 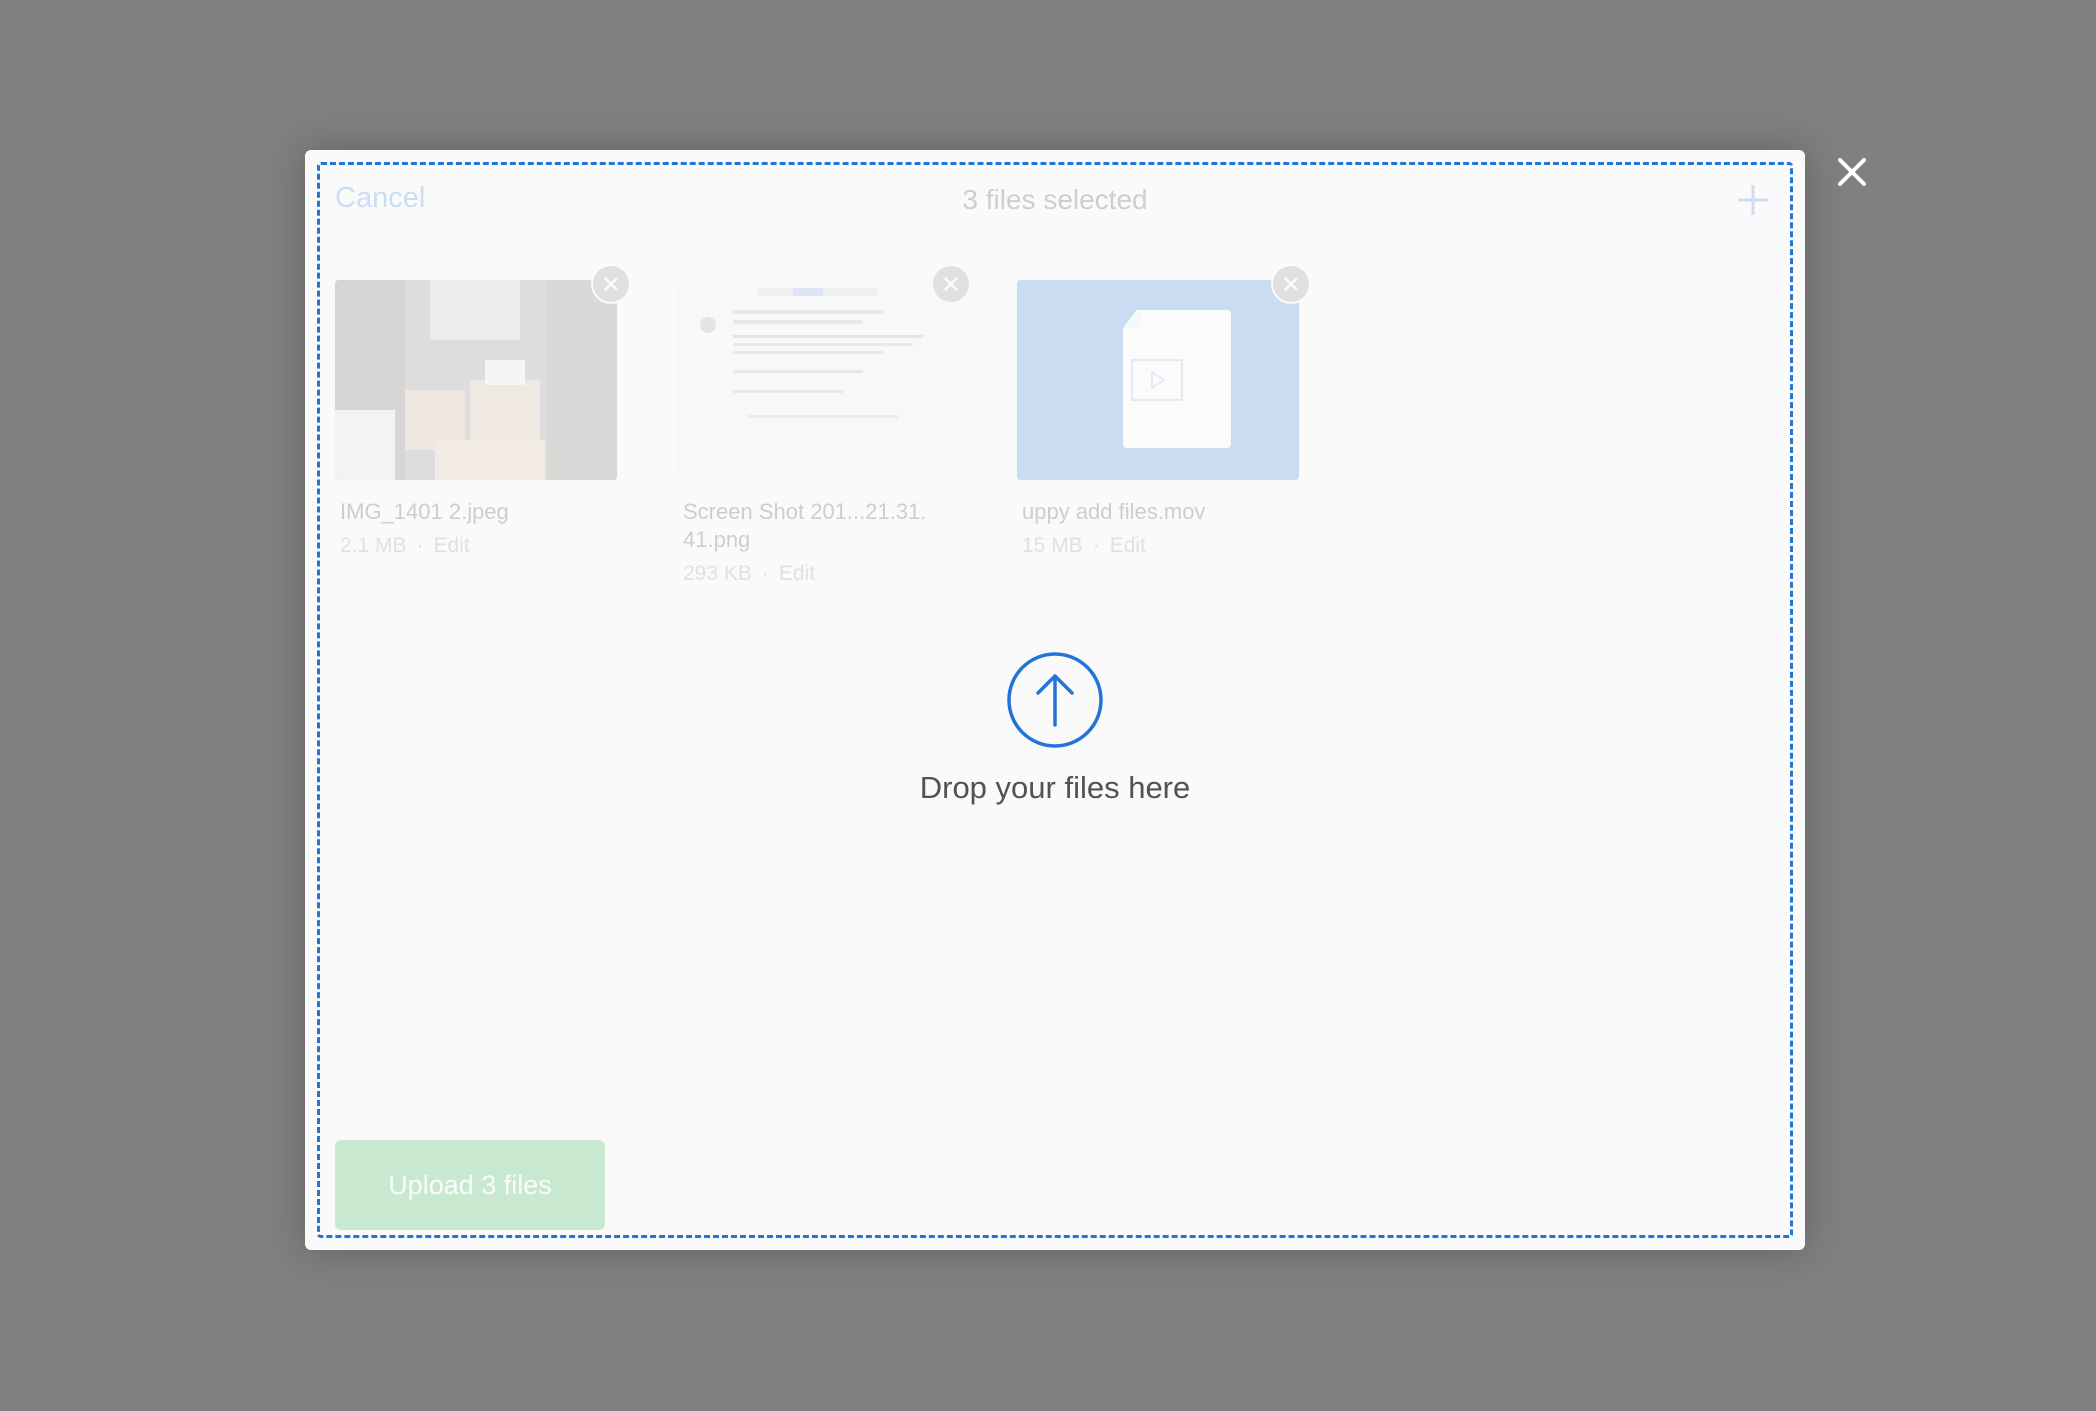 I want to click on upload-arrow-icon, so click(x=1055, y=700).